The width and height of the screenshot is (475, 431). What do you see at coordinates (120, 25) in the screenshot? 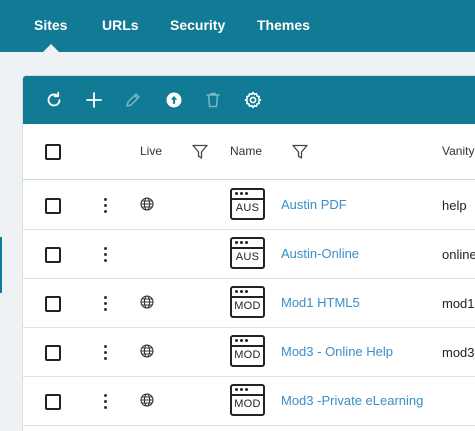
I see `tab-urls: URLs` at bounding box center [120, 25].